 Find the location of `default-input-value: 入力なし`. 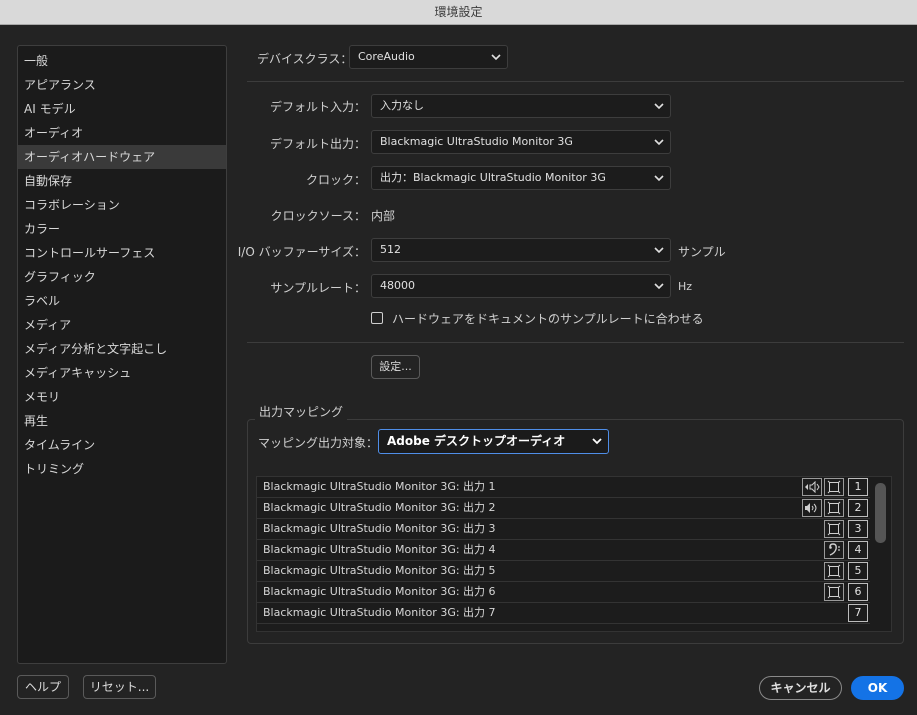

default-input-value: 入力なし is located at coordinates (402, 105).